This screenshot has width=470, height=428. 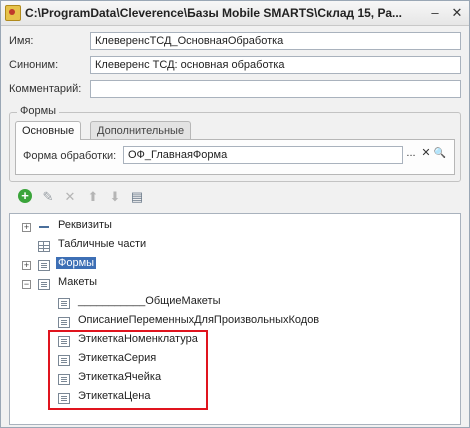 I want to click on processing-form-label: Форма обработки:, so click(x=70, y=156).